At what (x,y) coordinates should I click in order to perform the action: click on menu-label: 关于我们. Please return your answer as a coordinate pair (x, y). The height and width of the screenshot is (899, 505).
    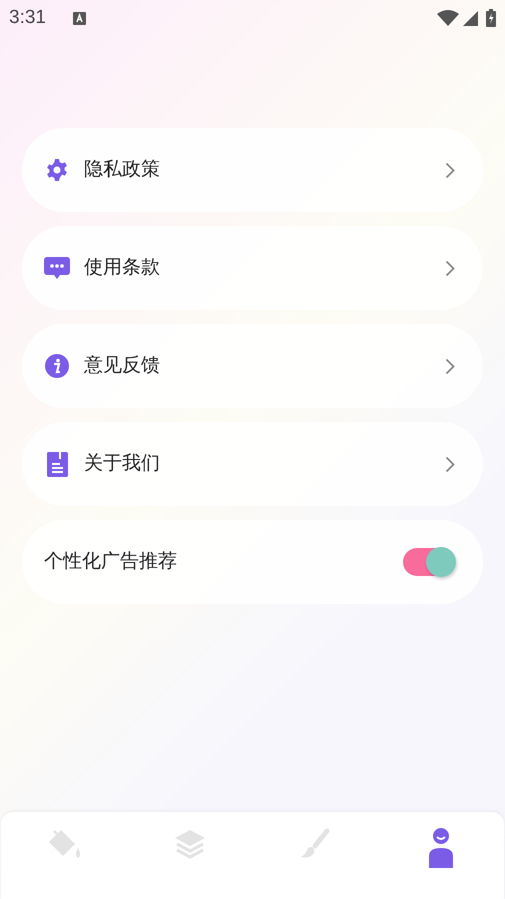
    Looking at the image, I should click on (122, 464).